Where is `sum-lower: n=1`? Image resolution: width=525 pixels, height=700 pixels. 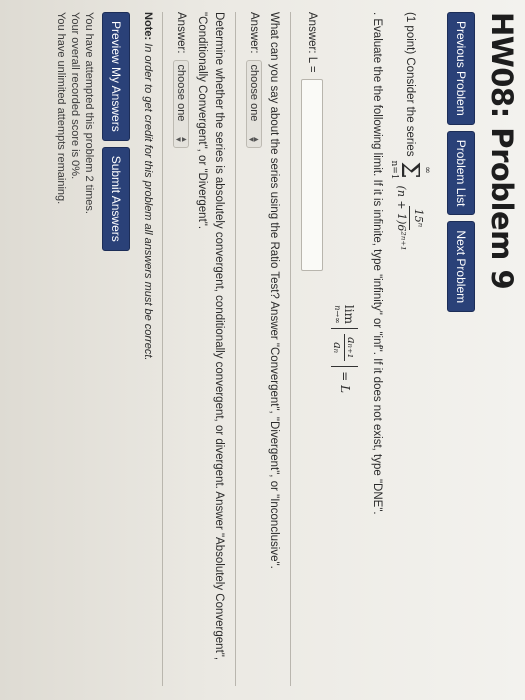
sum-lower: n=1 is located at coordinates (394, 170).